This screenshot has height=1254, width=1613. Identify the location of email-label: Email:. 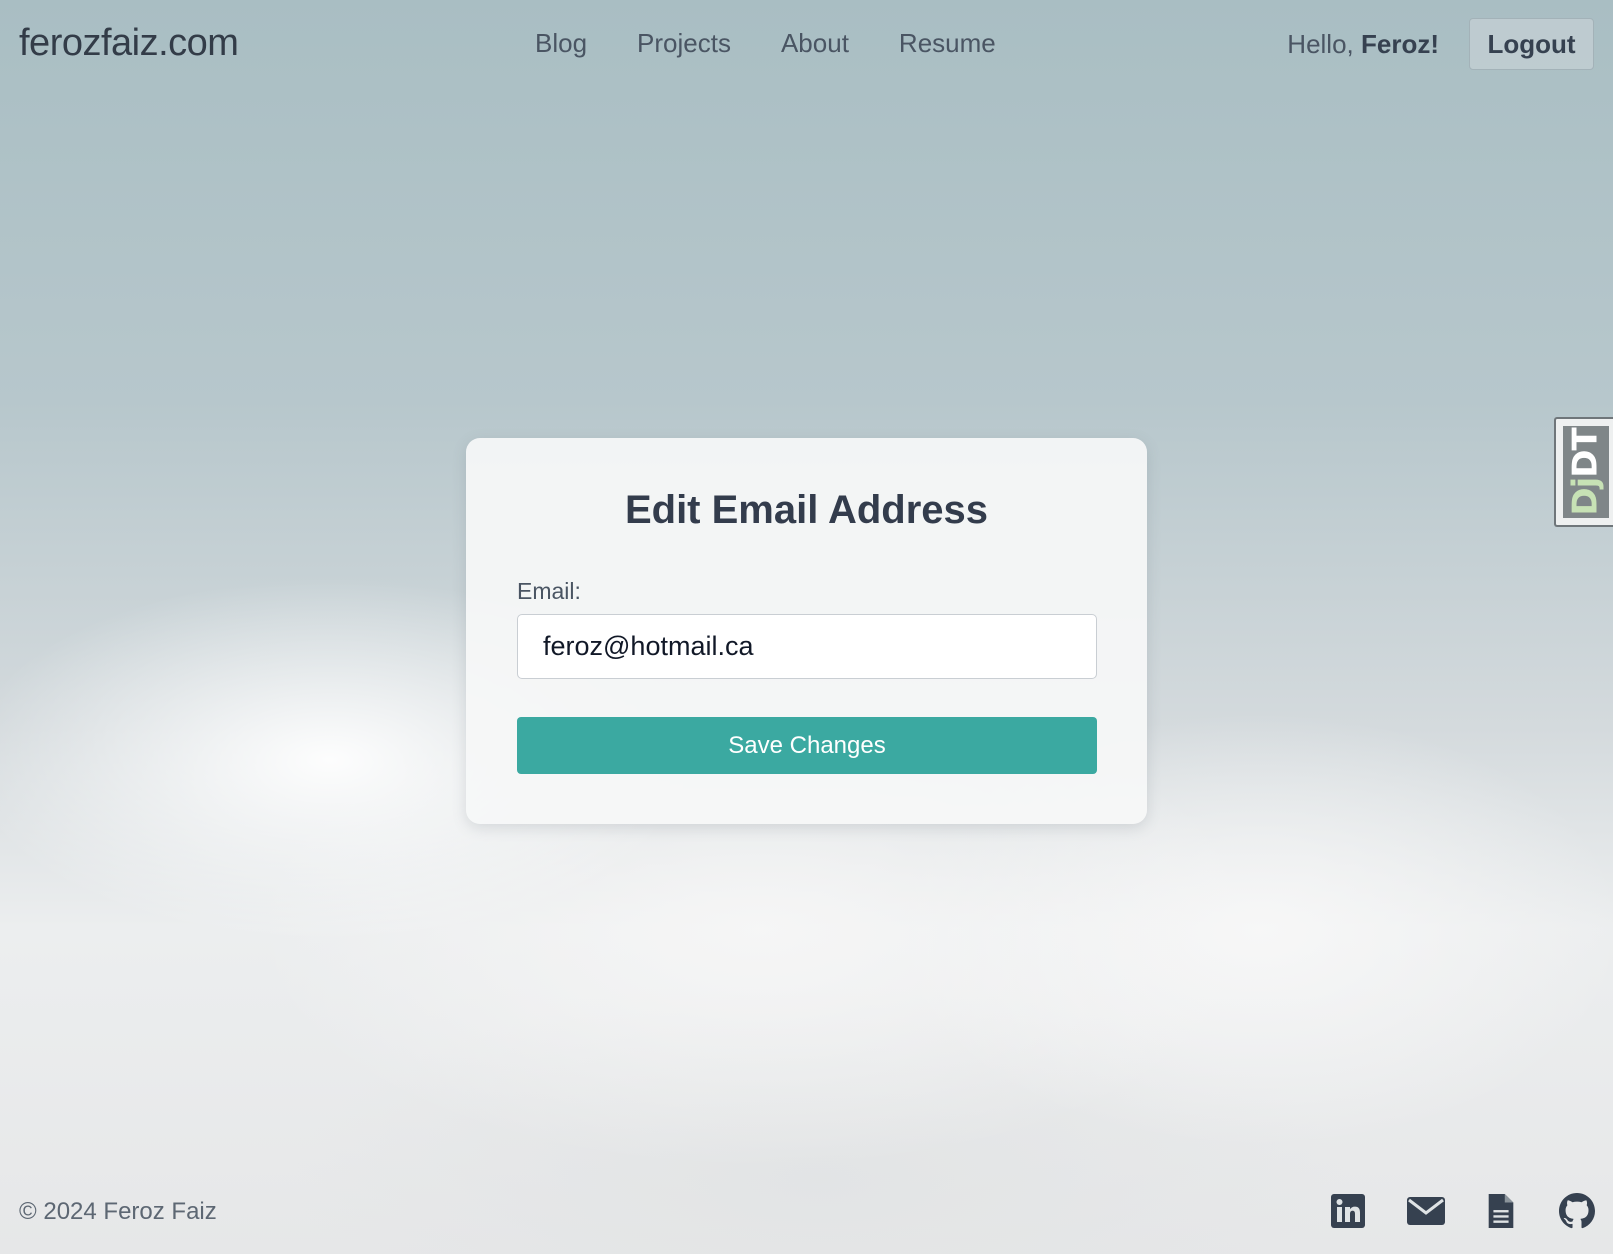
(549, 591).